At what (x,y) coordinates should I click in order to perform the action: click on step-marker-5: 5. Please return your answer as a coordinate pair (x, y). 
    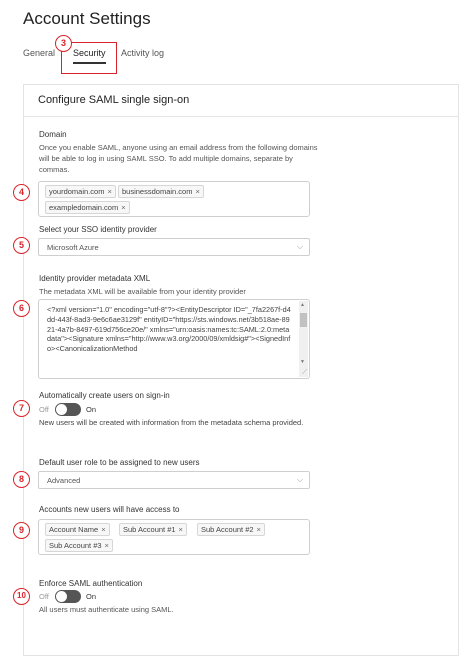
    Looking at the image, I should click on (21, 245).